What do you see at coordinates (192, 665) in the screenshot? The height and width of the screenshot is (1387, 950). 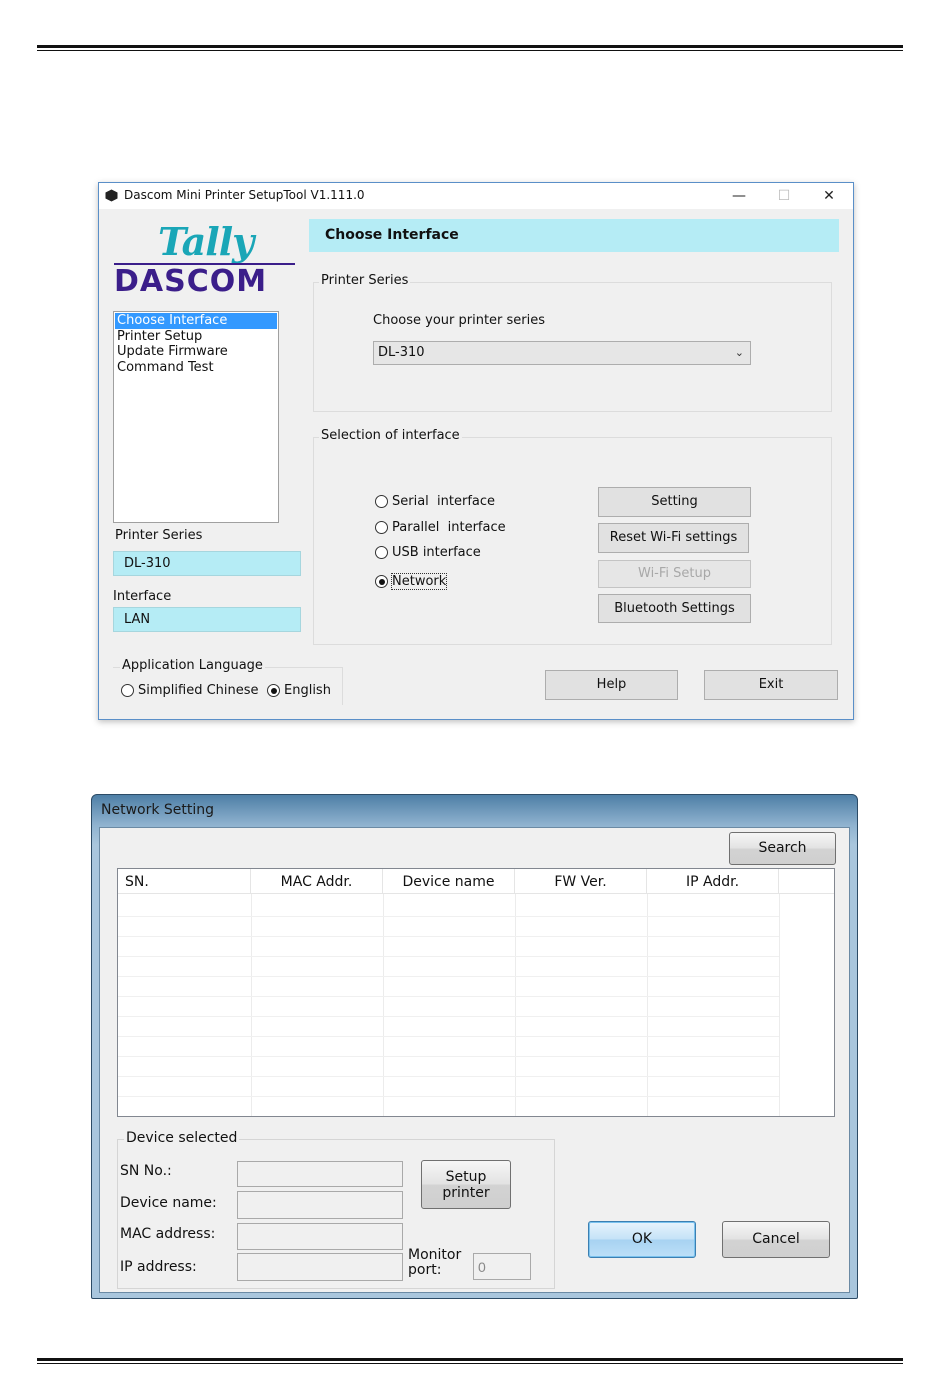 I see `language-group-label: Application Language` at bounding box center [192, 665].